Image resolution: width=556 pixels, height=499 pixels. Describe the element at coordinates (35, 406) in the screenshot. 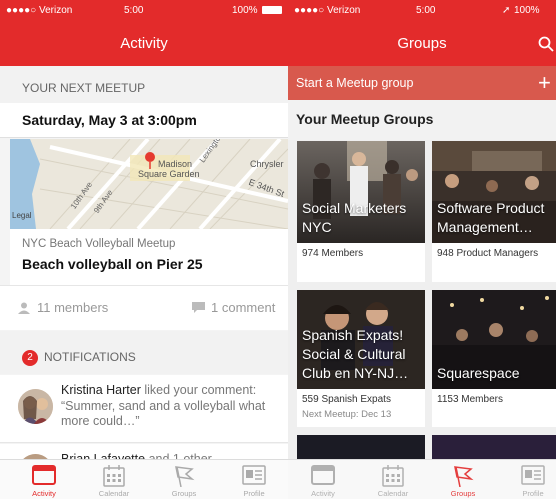

I see `avatar` at that location.